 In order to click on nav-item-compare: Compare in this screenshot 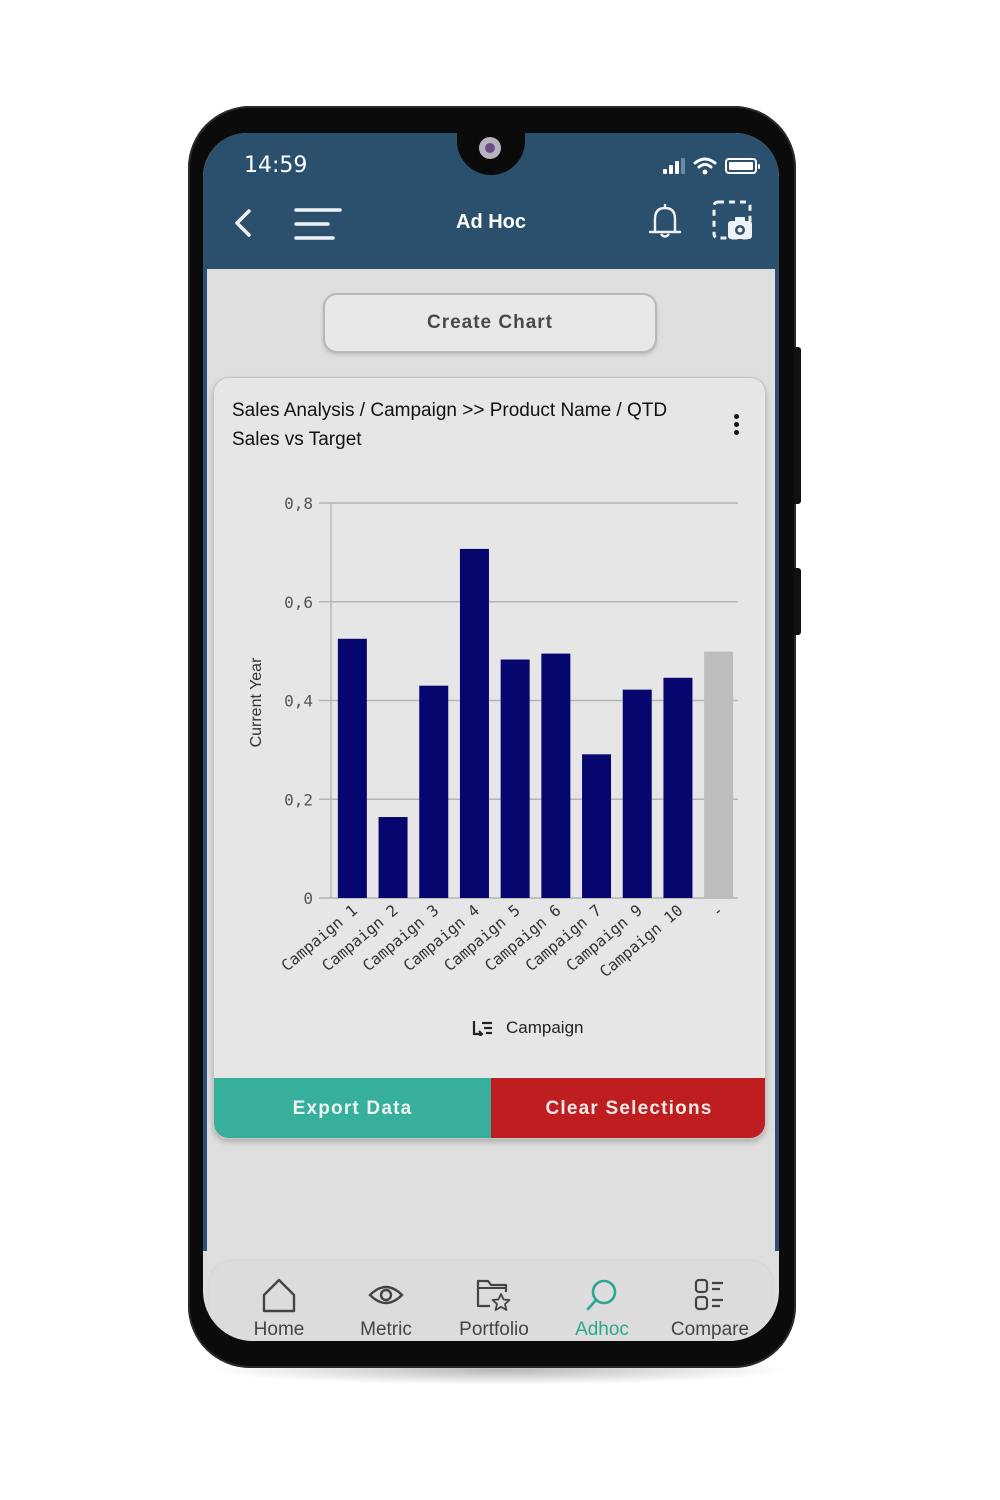, I will do `click(710, 1308)`.